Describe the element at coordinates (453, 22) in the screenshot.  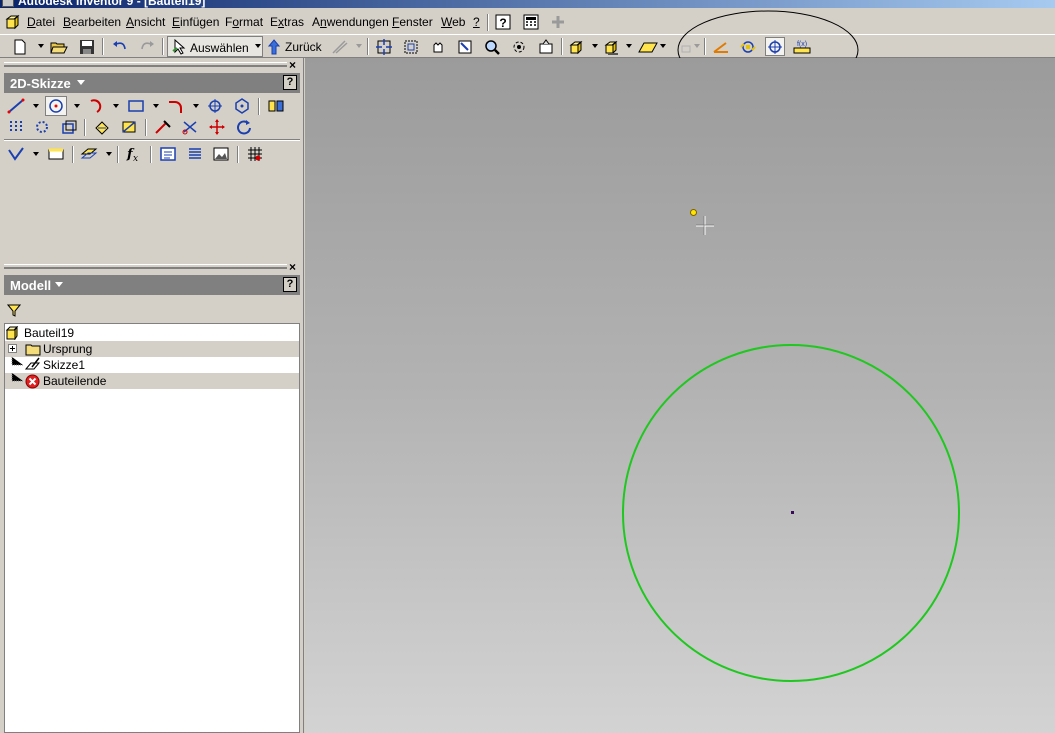
I see `menu-web: Web` at that location.